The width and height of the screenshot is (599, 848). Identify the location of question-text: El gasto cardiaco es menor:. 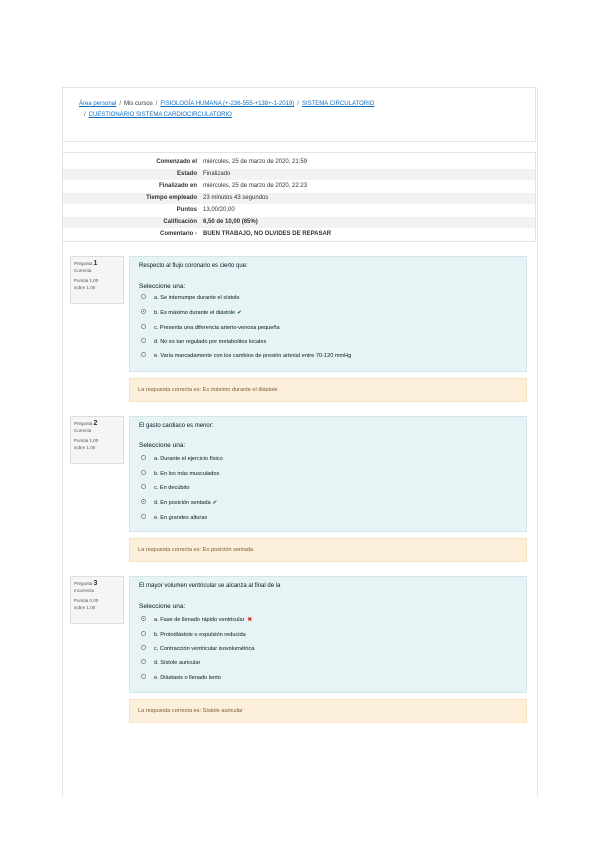
(176, 426).